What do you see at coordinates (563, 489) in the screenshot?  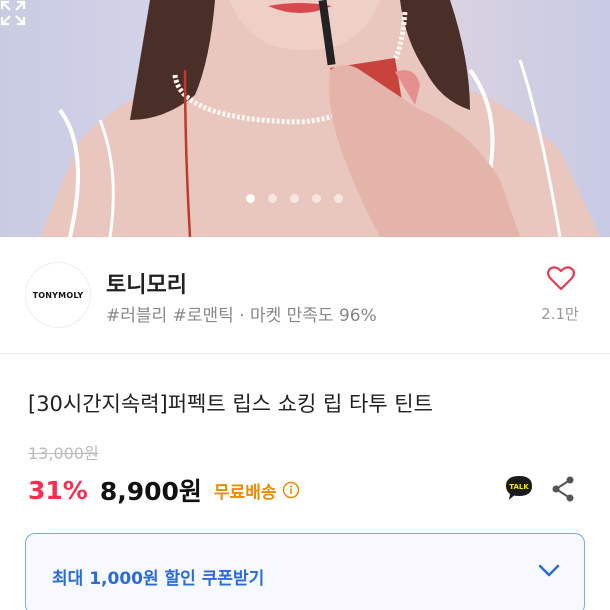 I see `share-icon` at bounding box center [563, 489].